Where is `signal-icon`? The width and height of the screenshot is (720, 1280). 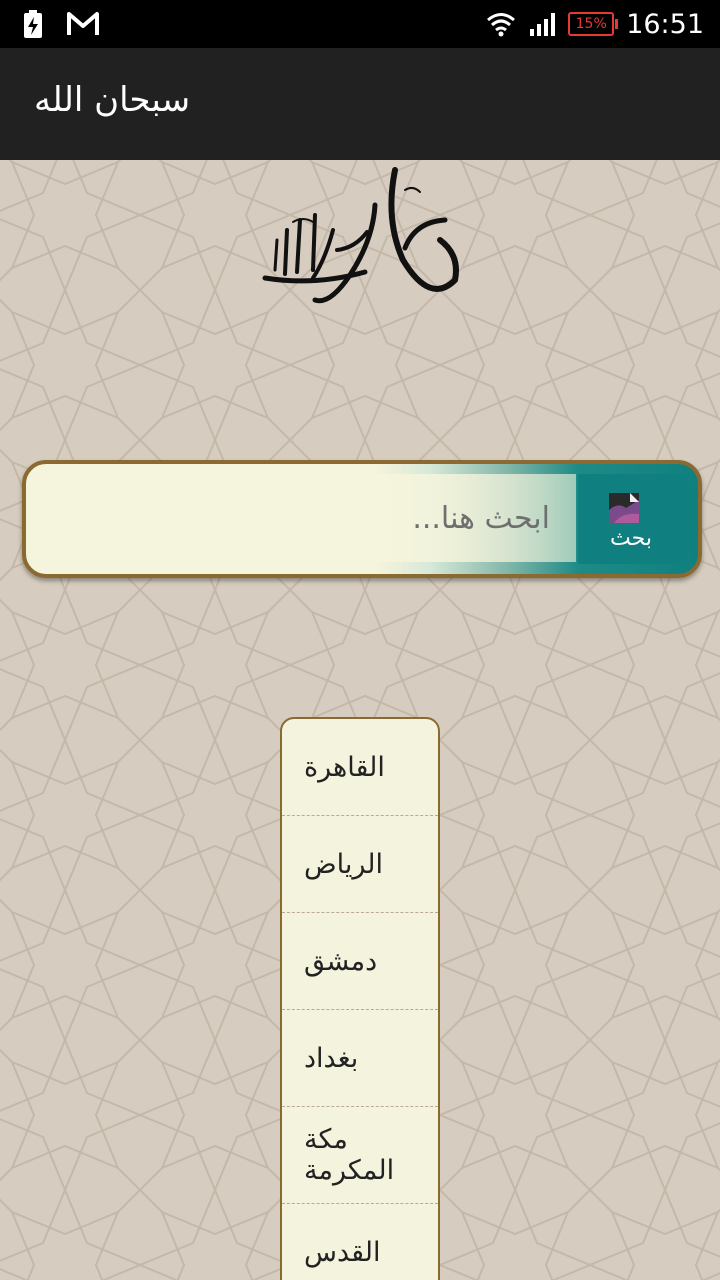
signal-icon is located at coordinates (543, 24).